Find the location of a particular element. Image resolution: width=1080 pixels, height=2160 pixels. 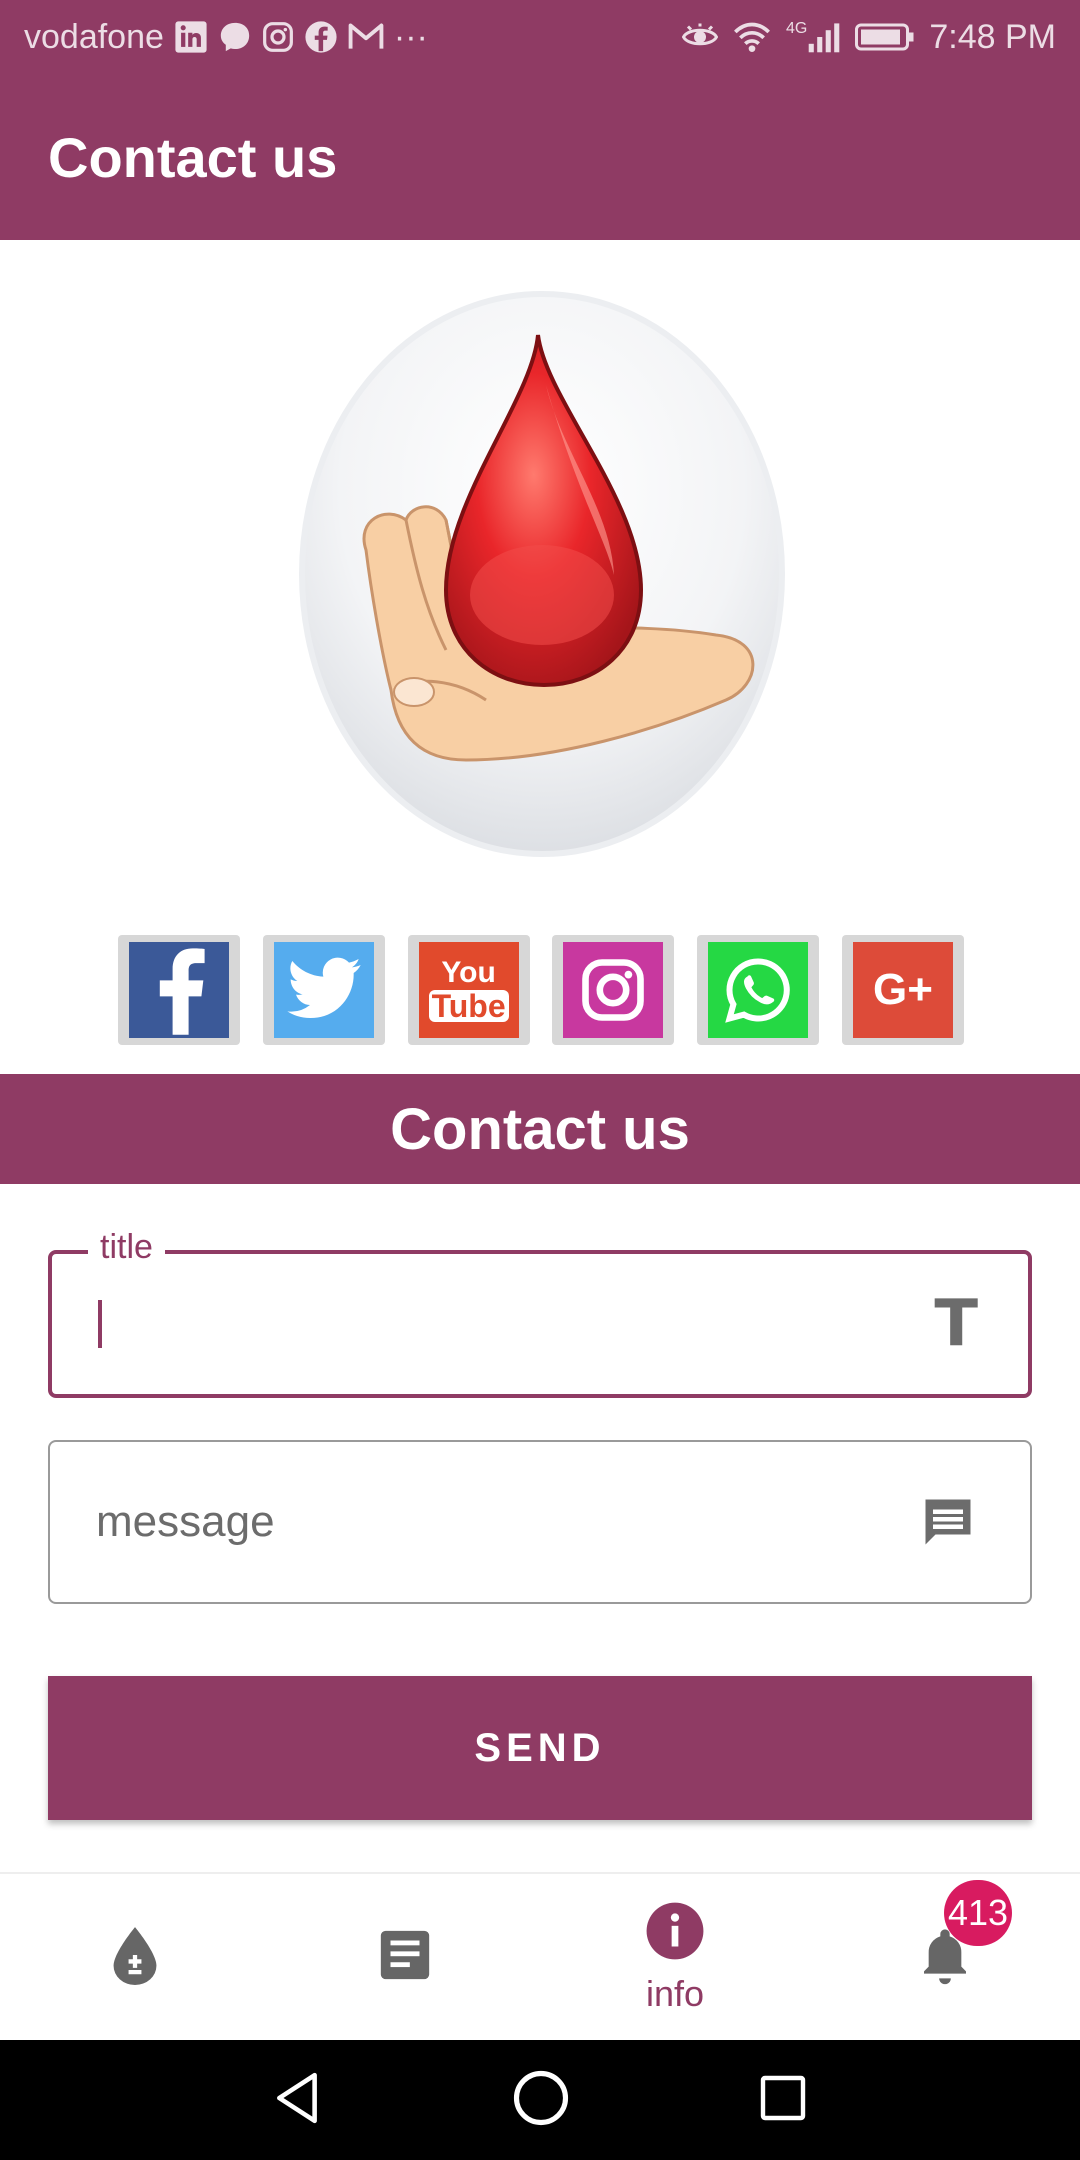

whatsapp-button is located at coordinates (758, 990).